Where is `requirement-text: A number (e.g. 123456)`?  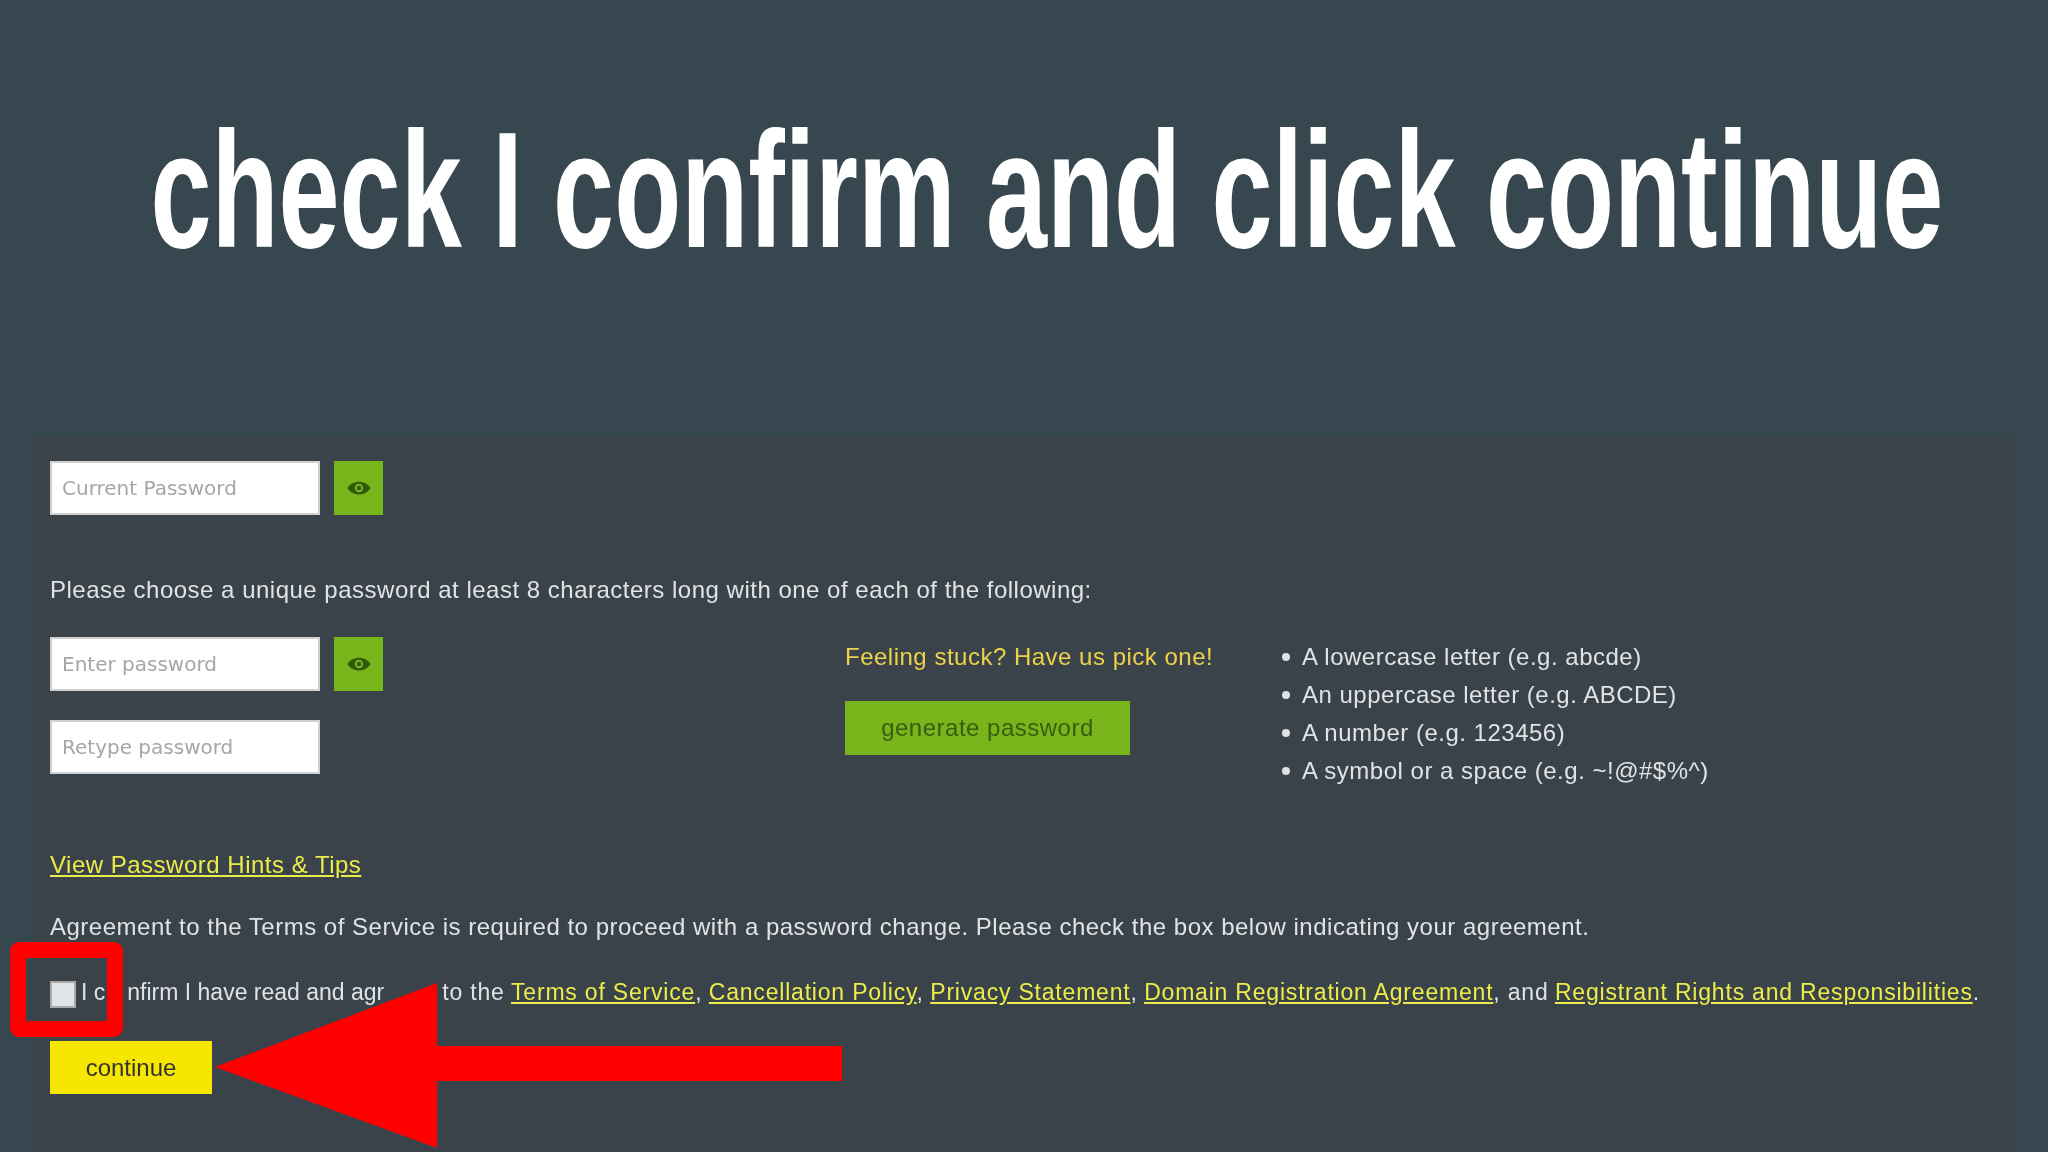
requirement-text: A number (e.g. 123456) is located at coordinates (1434, 733).